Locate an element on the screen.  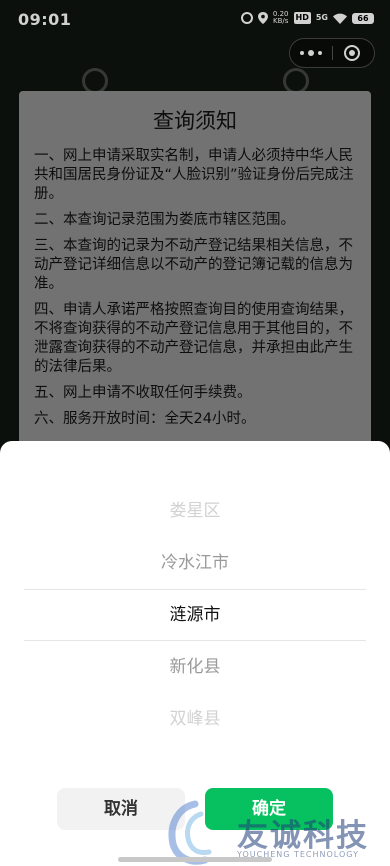
picker-option: 新化县 is located at coordinates (195, 667).